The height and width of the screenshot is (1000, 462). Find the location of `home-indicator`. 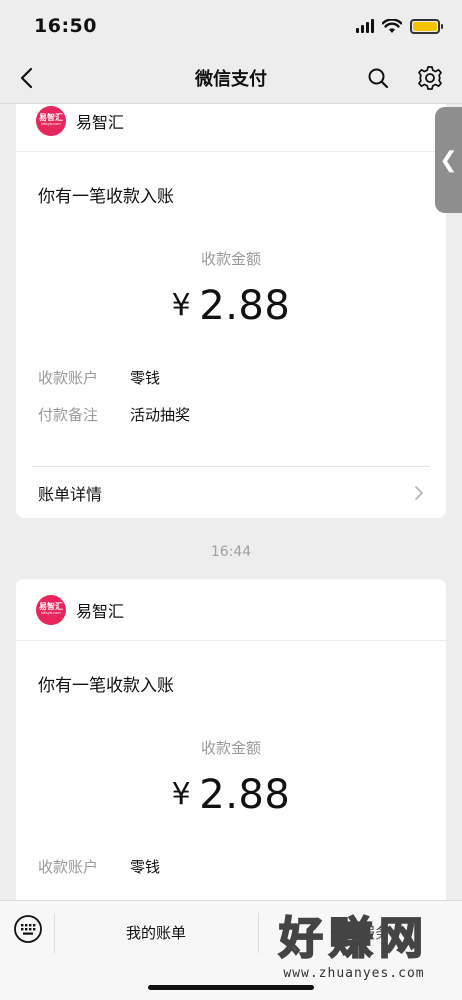

home-indicator is located at coordinates (231, 987).